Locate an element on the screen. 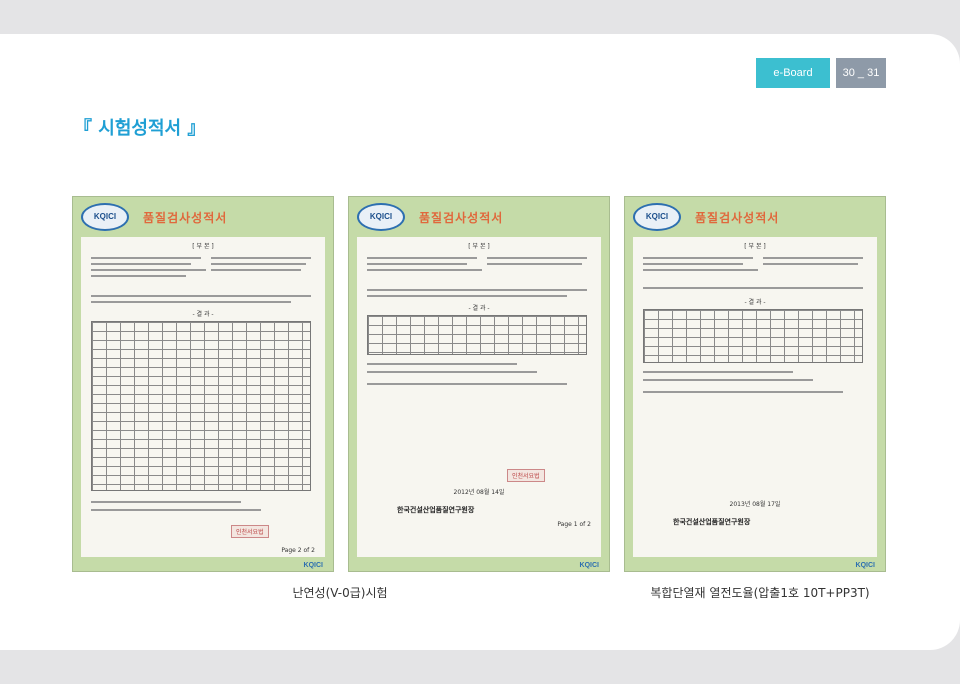 This screenshot has height=684, width=960. eboard-label: e-Board is located at coordinates (793, 73).